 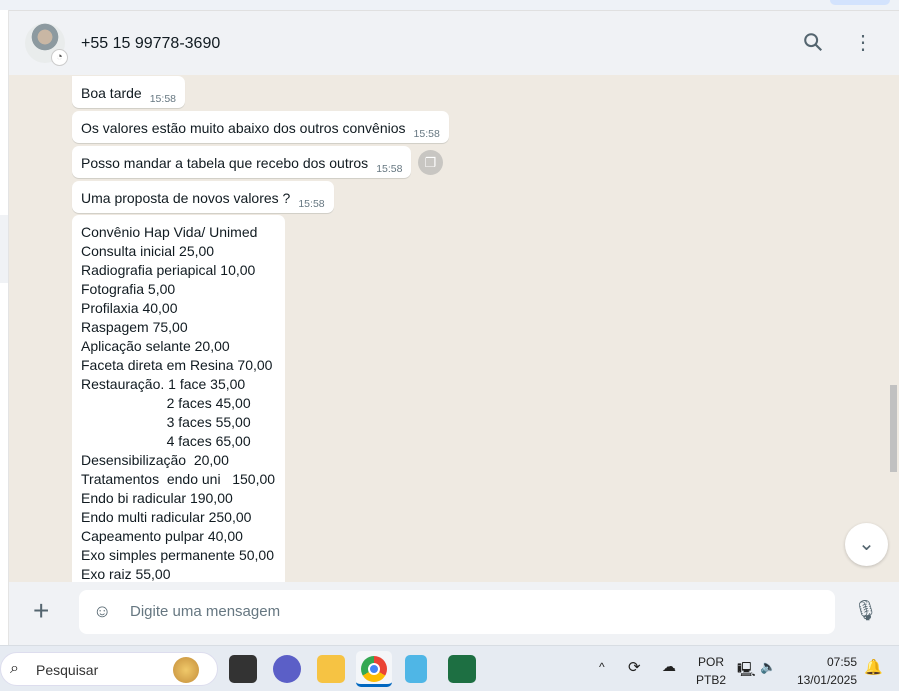 What do you see at coordinates (863, 43) in the screenshot?
I see `menu-icon: ⋮` at bounding box center [863, 43].